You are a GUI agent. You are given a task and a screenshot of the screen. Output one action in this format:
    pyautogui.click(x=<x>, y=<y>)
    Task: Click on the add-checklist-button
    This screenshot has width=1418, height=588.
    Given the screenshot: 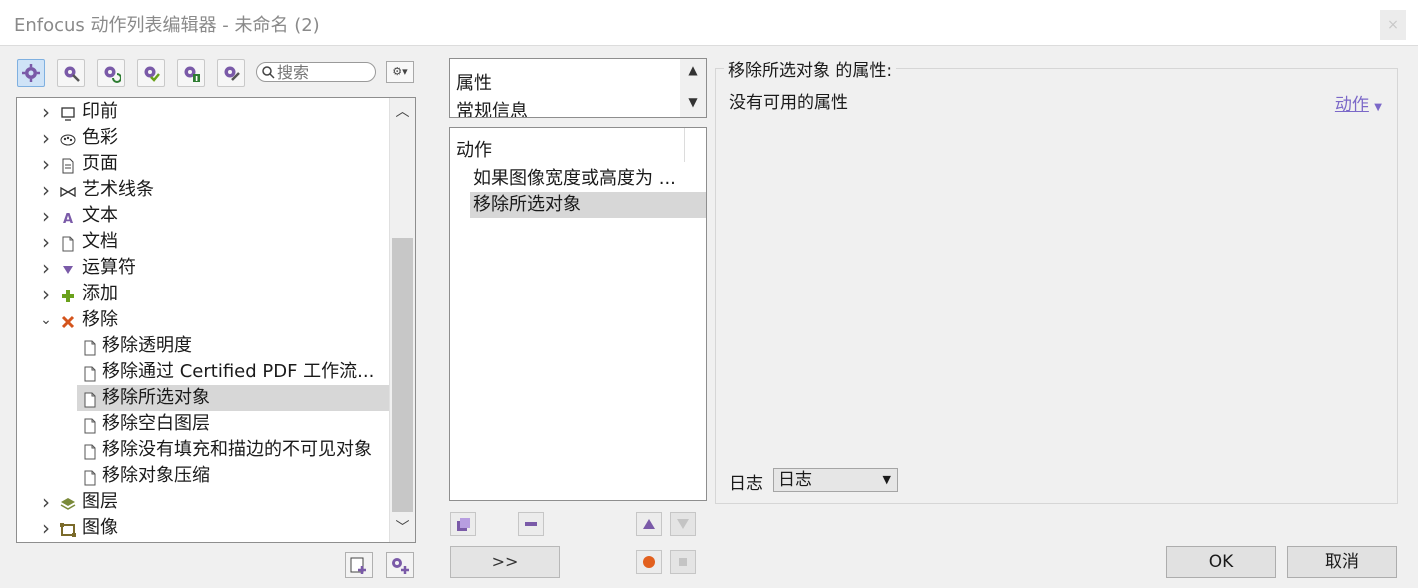 What is the action you would take?
    pyautogui.click(x=359, y=565)
    